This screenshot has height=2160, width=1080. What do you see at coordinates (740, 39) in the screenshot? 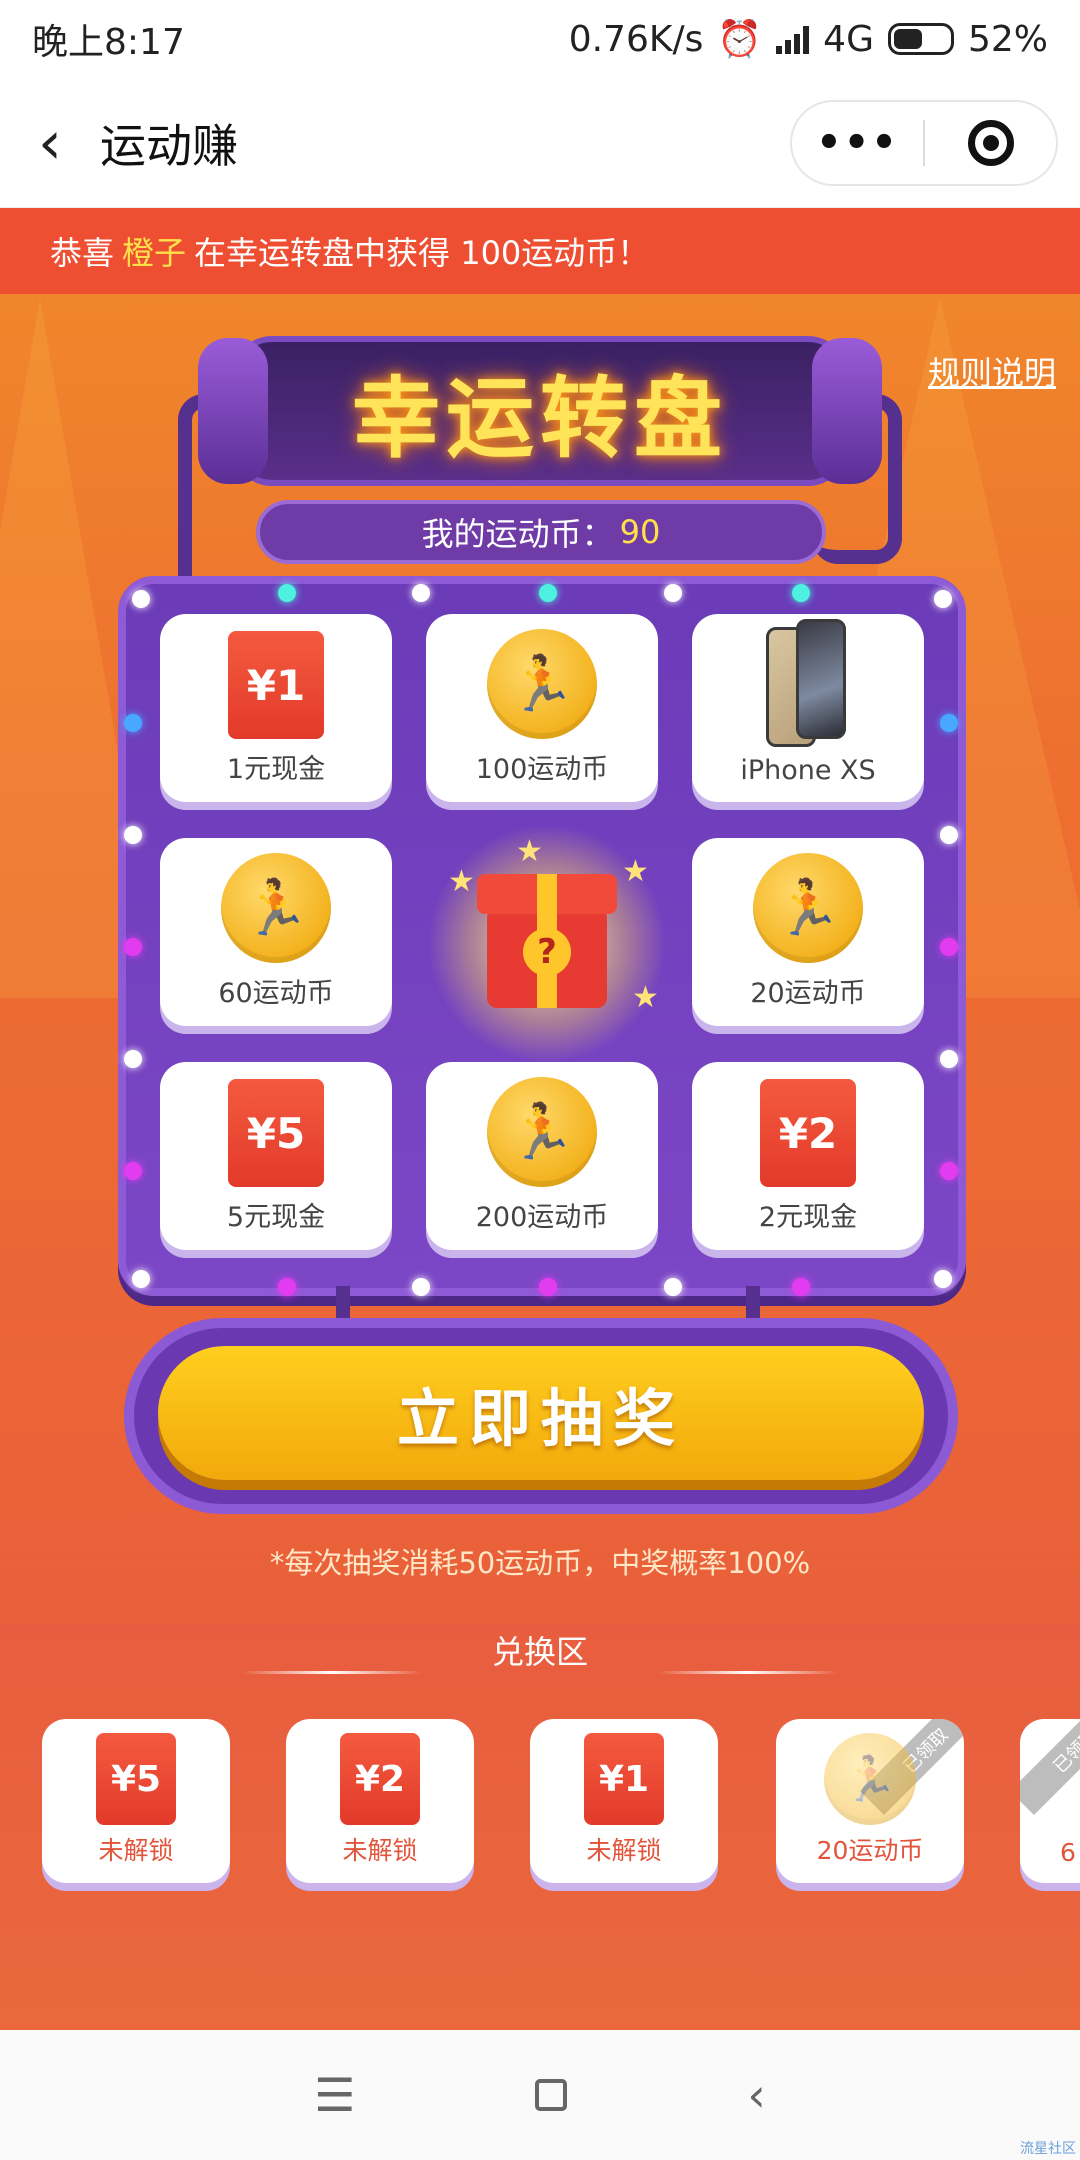
I see `alarm-icon: ⏰` at bounding box center [740, 39].